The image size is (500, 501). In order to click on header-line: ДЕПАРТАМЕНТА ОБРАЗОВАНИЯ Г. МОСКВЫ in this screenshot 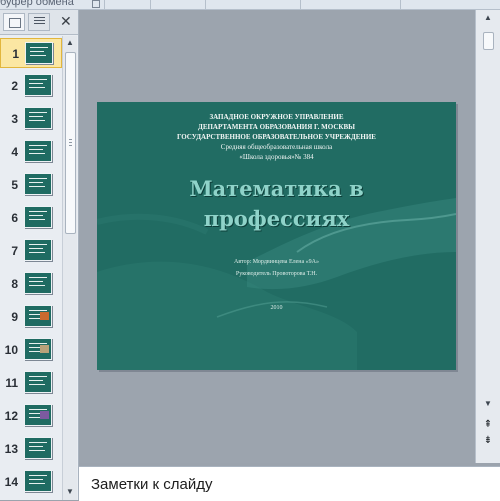, I will do `click(276, 127)`.